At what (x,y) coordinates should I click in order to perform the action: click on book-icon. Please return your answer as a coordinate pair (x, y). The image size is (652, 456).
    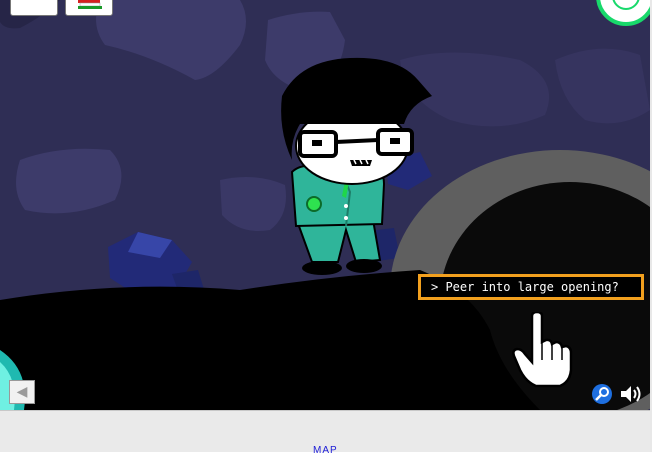
    Looking at the image, I should click on (90, 4).